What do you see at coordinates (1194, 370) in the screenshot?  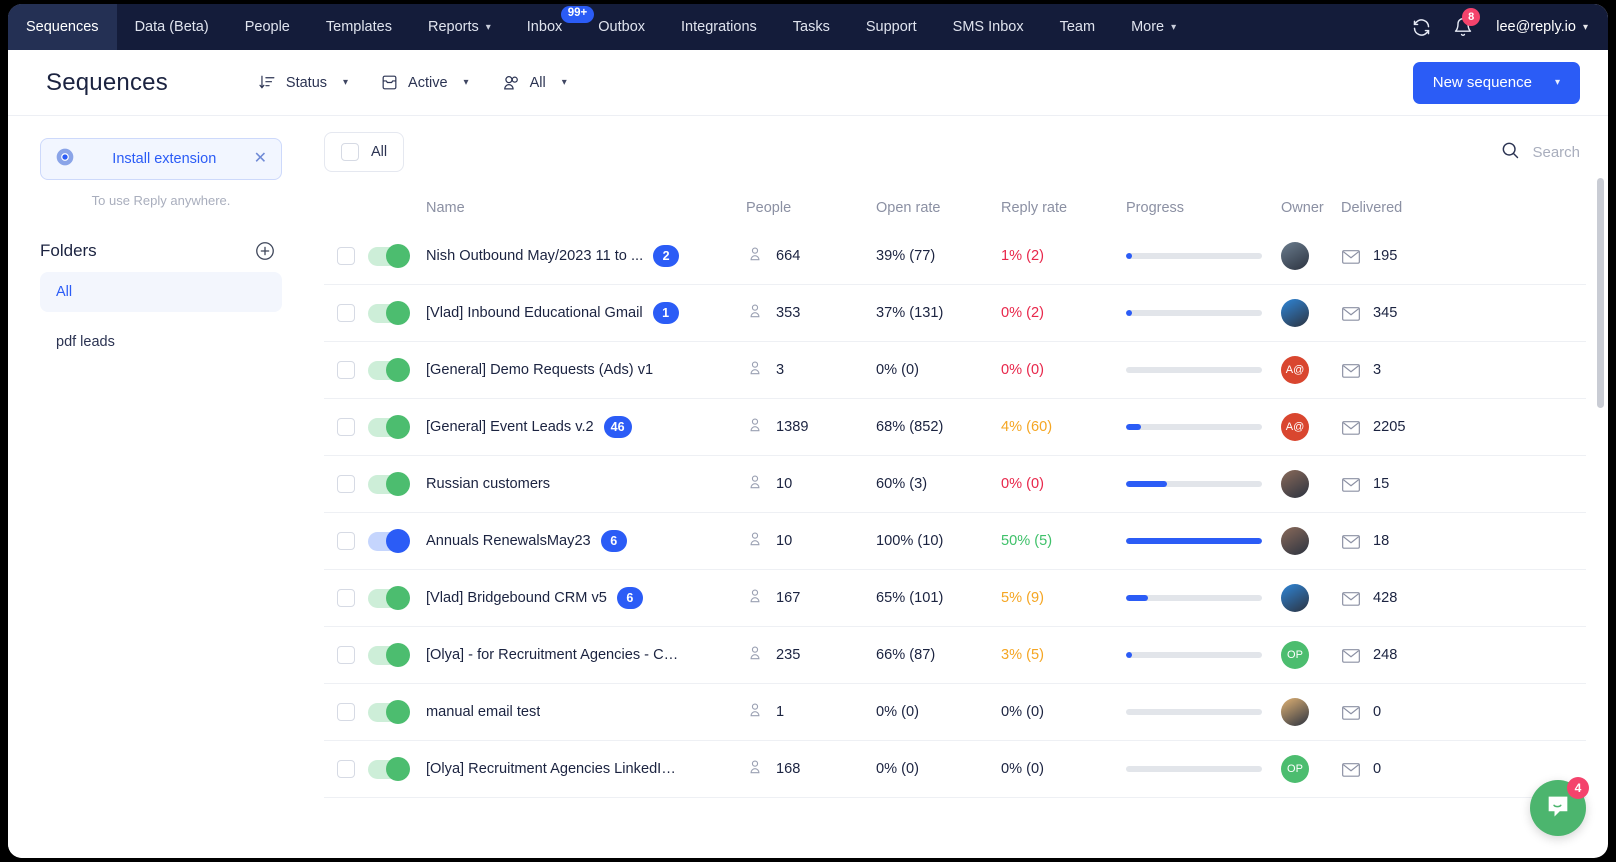 I see `progress-bar` at bounding box center [1194, 370].